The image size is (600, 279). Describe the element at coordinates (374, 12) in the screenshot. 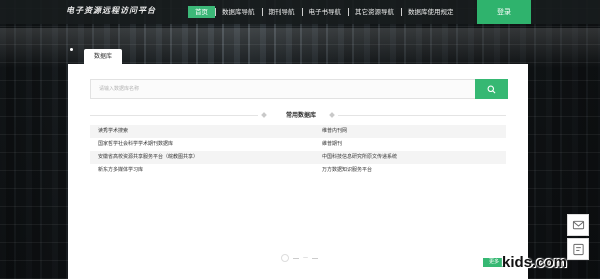

I see `nav-other-resources: 其它资源导航` at that location.